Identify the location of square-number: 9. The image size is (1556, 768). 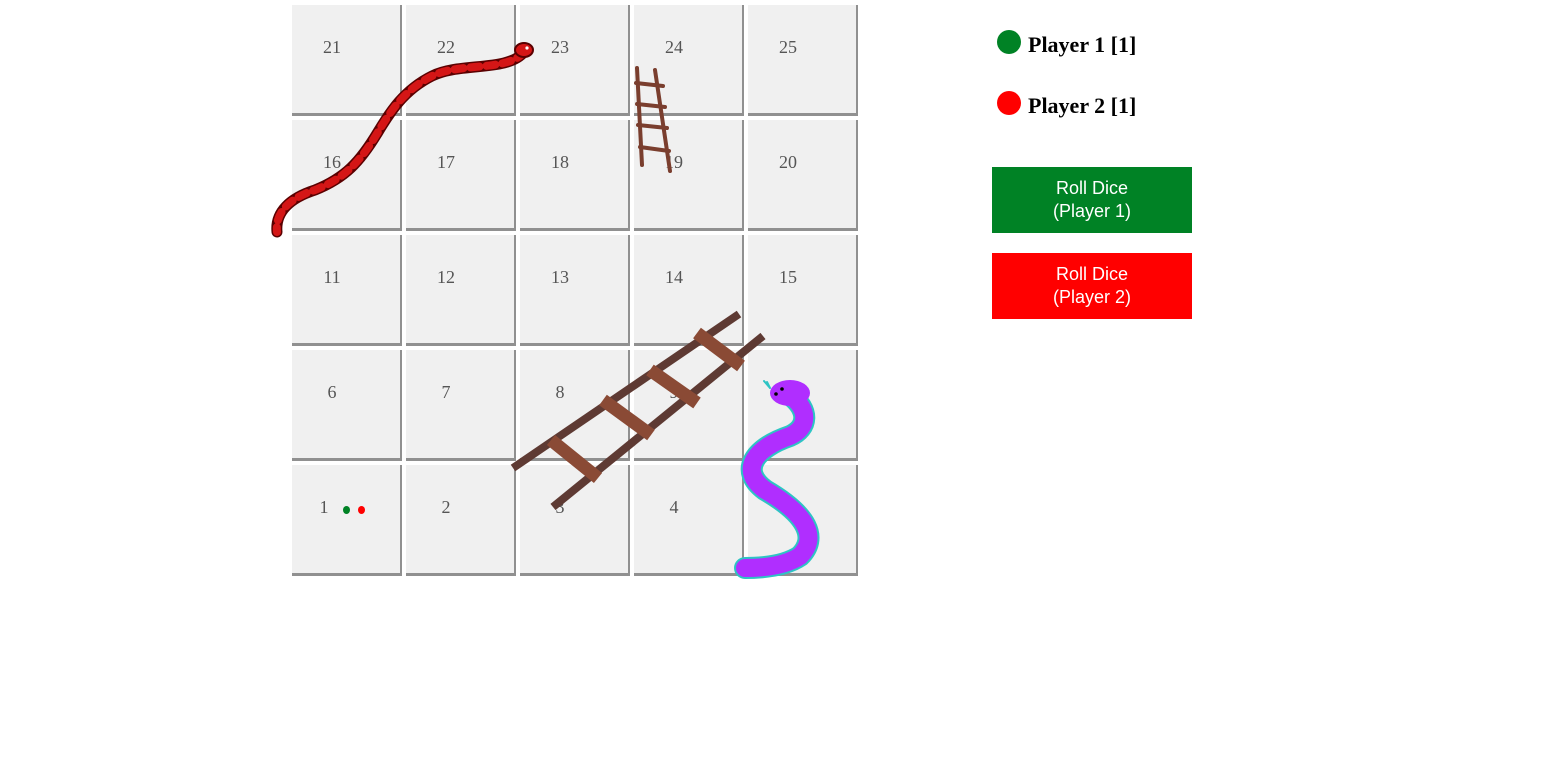
(674, 392).